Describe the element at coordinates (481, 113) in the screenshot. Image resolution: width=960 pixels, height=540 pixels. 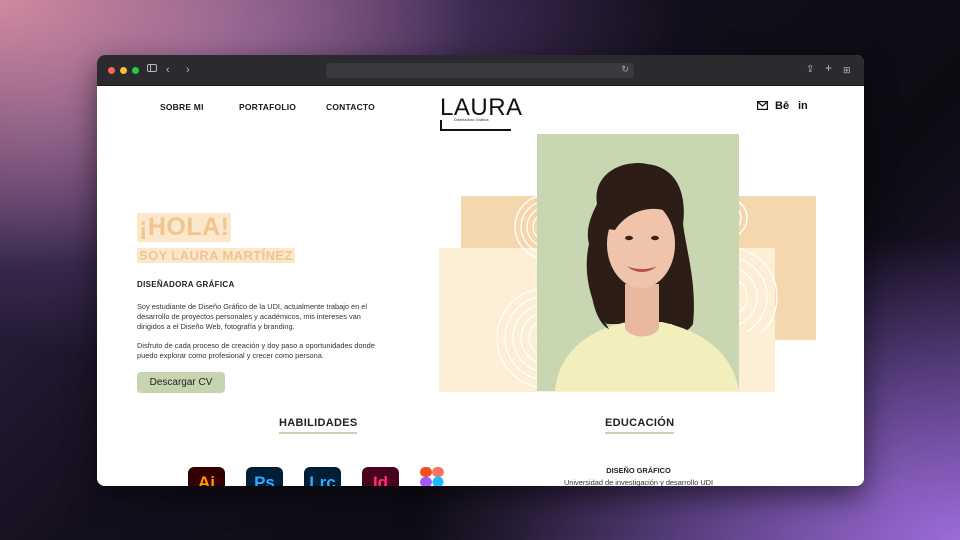
I see `site-logo: LAURA Diseñadora Gráfica` at that location.